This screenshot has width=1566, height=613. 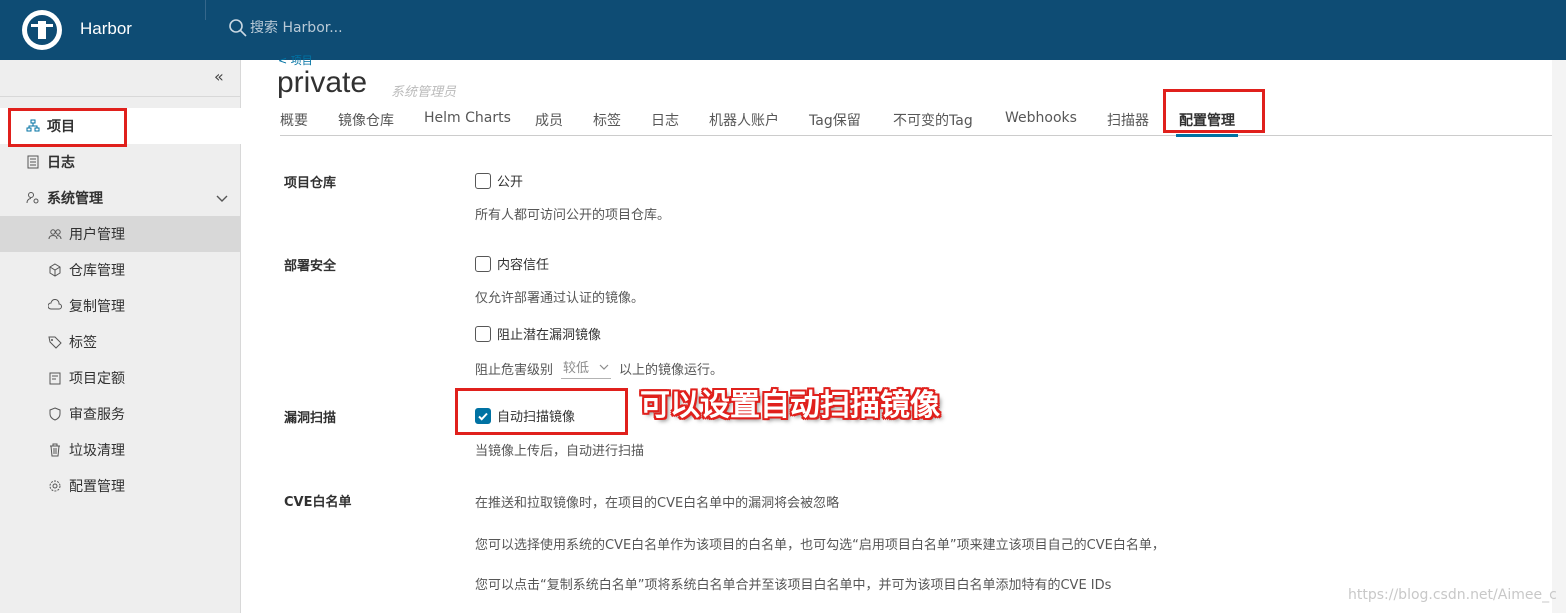 I want to click on annotation-box-config-tab, so click(x=1214, y=111).